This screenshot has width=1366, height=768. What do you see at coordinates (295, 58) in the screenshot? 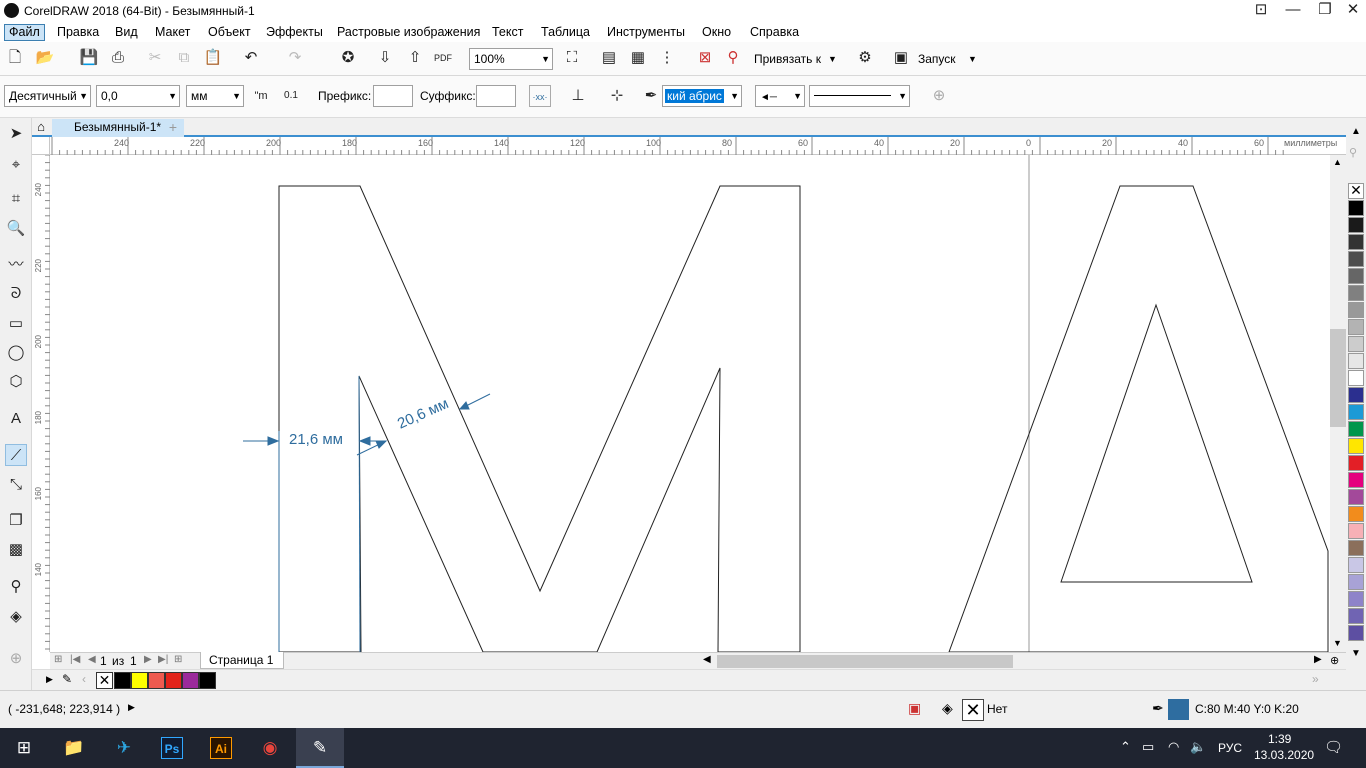
I see `redo-icon: ↷` at bounding box center [295, 58].